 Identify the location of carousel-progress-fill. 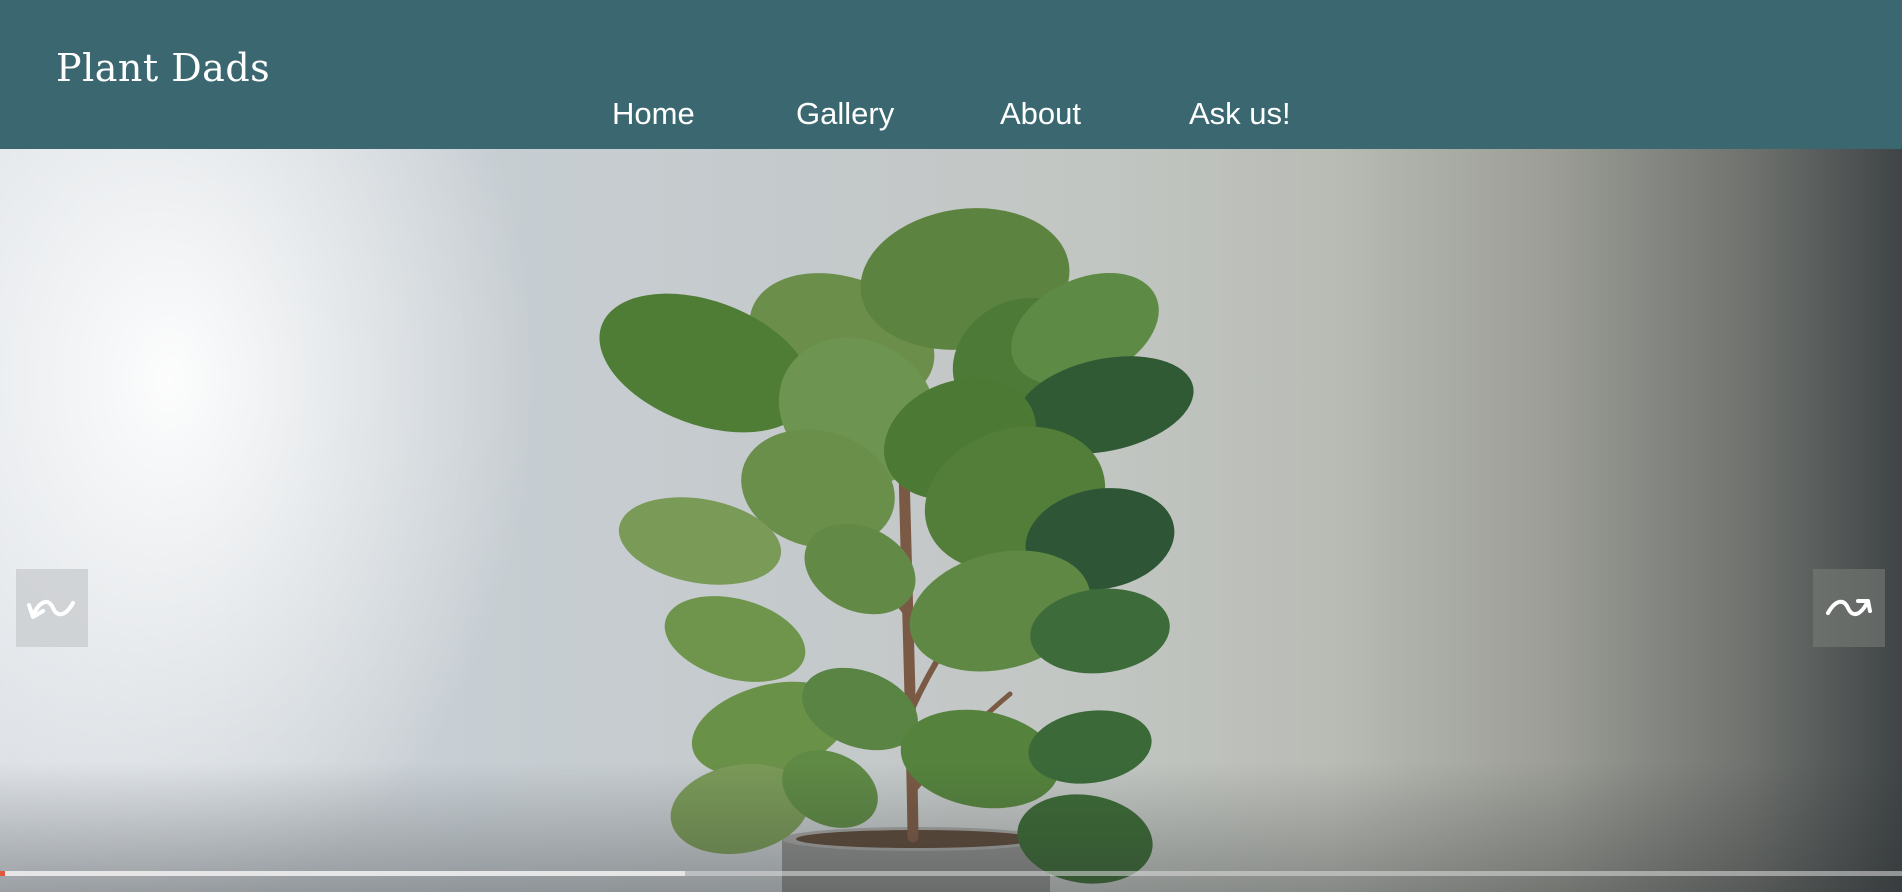
(342, 873).